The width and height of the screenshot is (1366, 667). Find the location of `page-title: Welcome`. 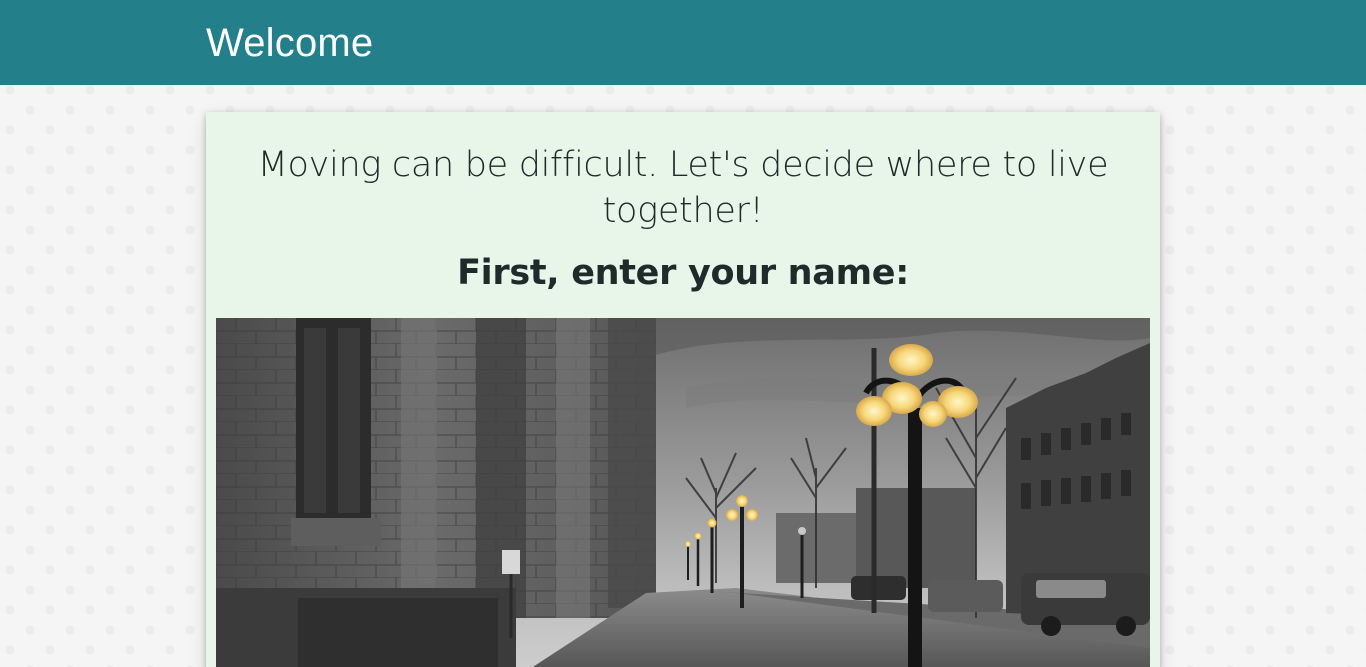

page-title: Welcome is located at coordinates (290, 43).